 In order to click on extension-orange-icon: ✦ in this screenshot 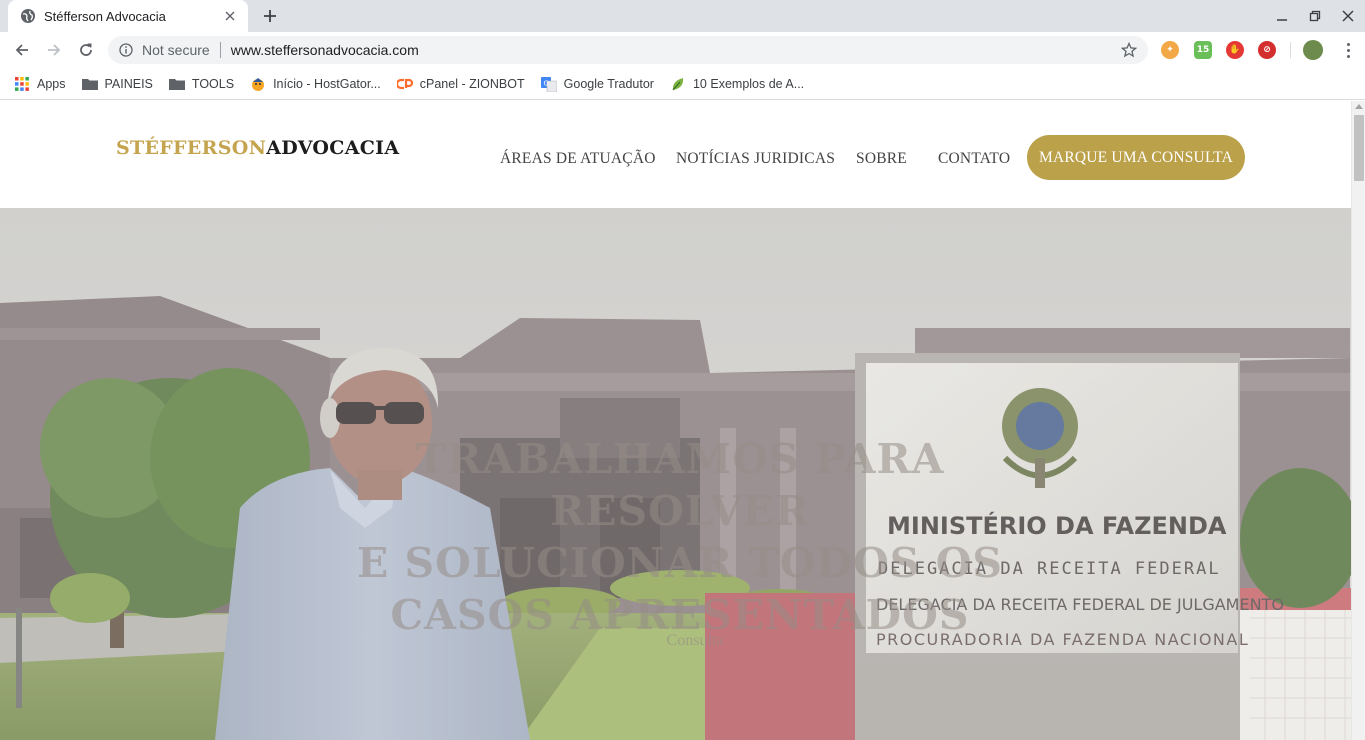, I will do `click(1170, 50)`.